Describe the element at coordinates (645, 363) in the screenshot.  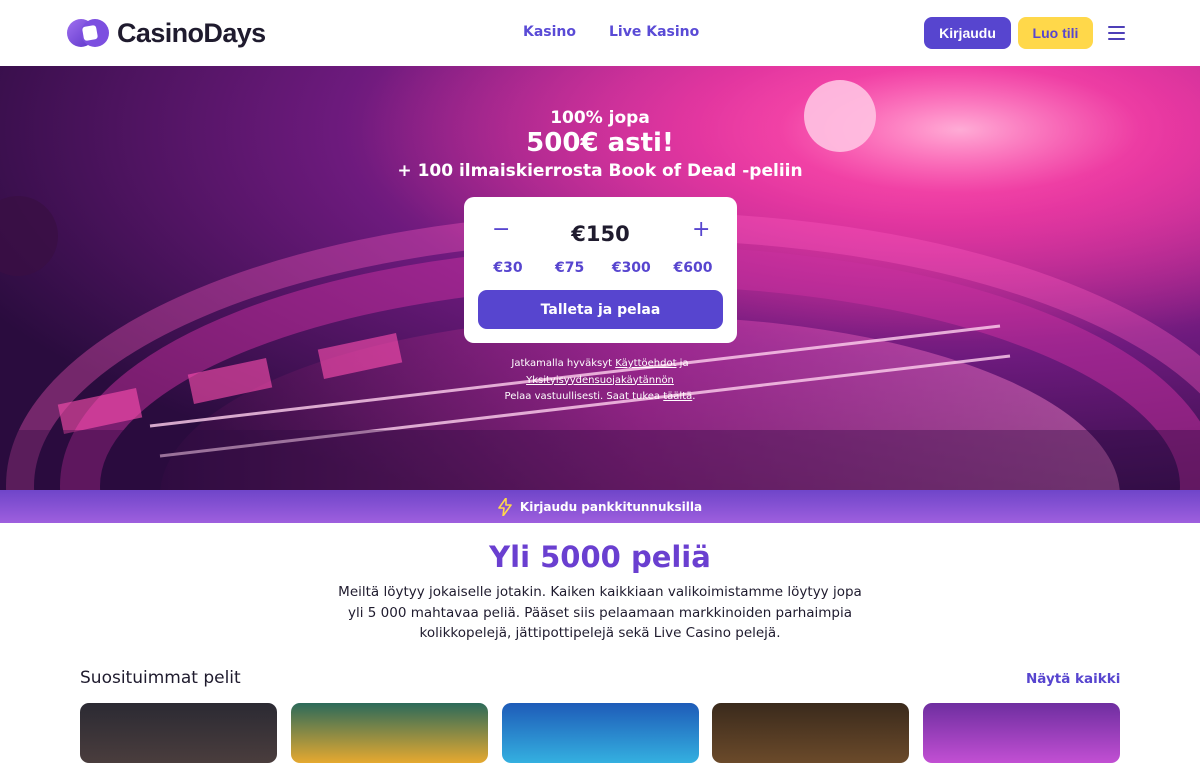
I see `terms-link: Käyttöehdot` at that location.